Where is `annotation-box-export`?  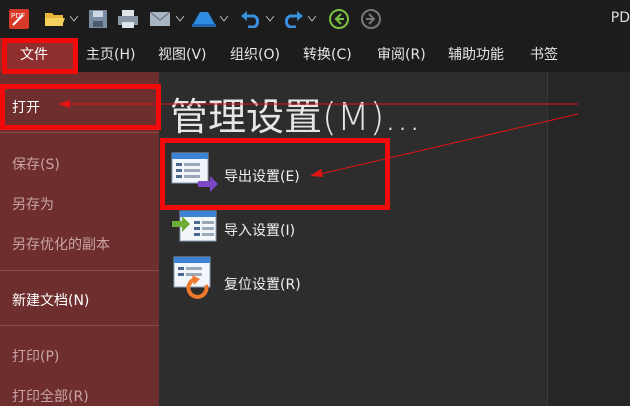 annotation-box-export is located at coordinates (275, 174).